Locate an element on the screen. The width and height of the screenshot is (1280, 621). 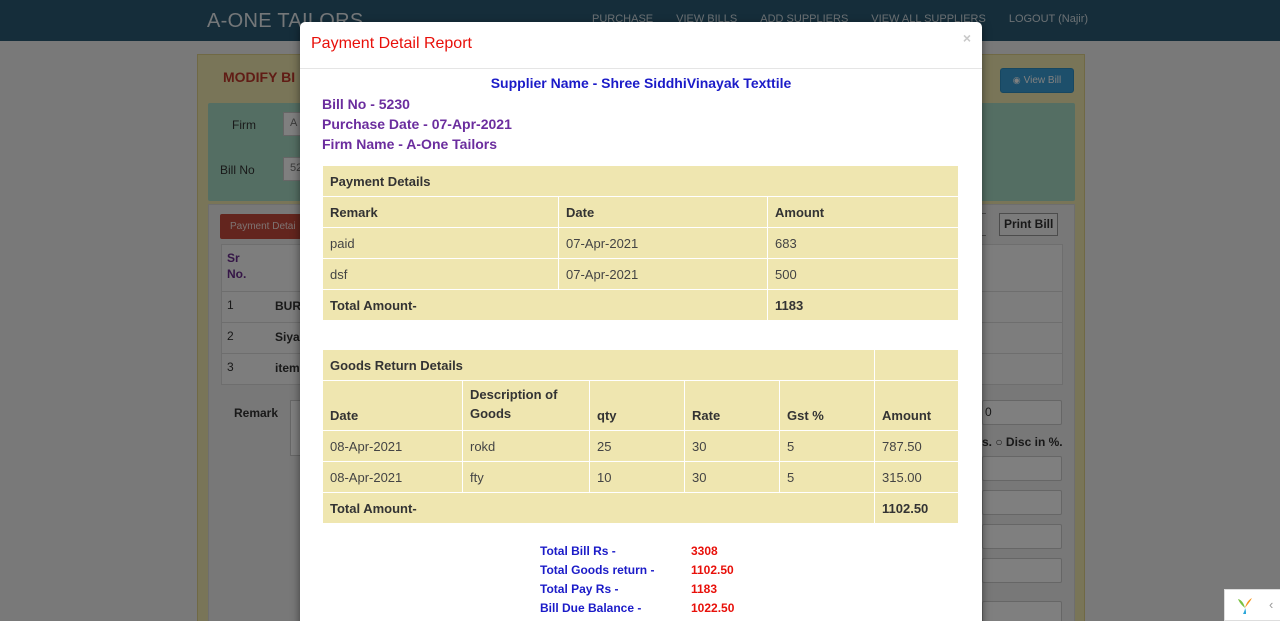
col-header-remark: Remark is located at coordinates (440, 212).